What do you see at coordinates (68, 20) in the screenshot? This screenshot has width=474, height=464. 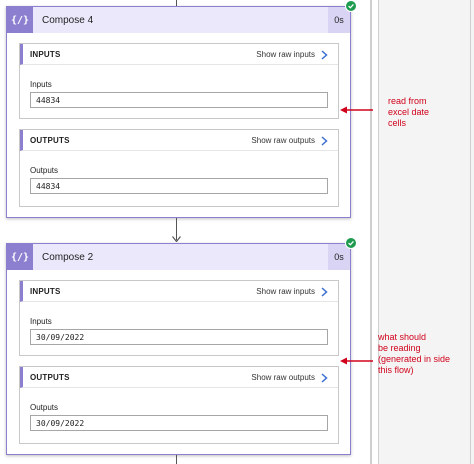 I see `card-title: Compose 4` at bounding box center [68, 20].